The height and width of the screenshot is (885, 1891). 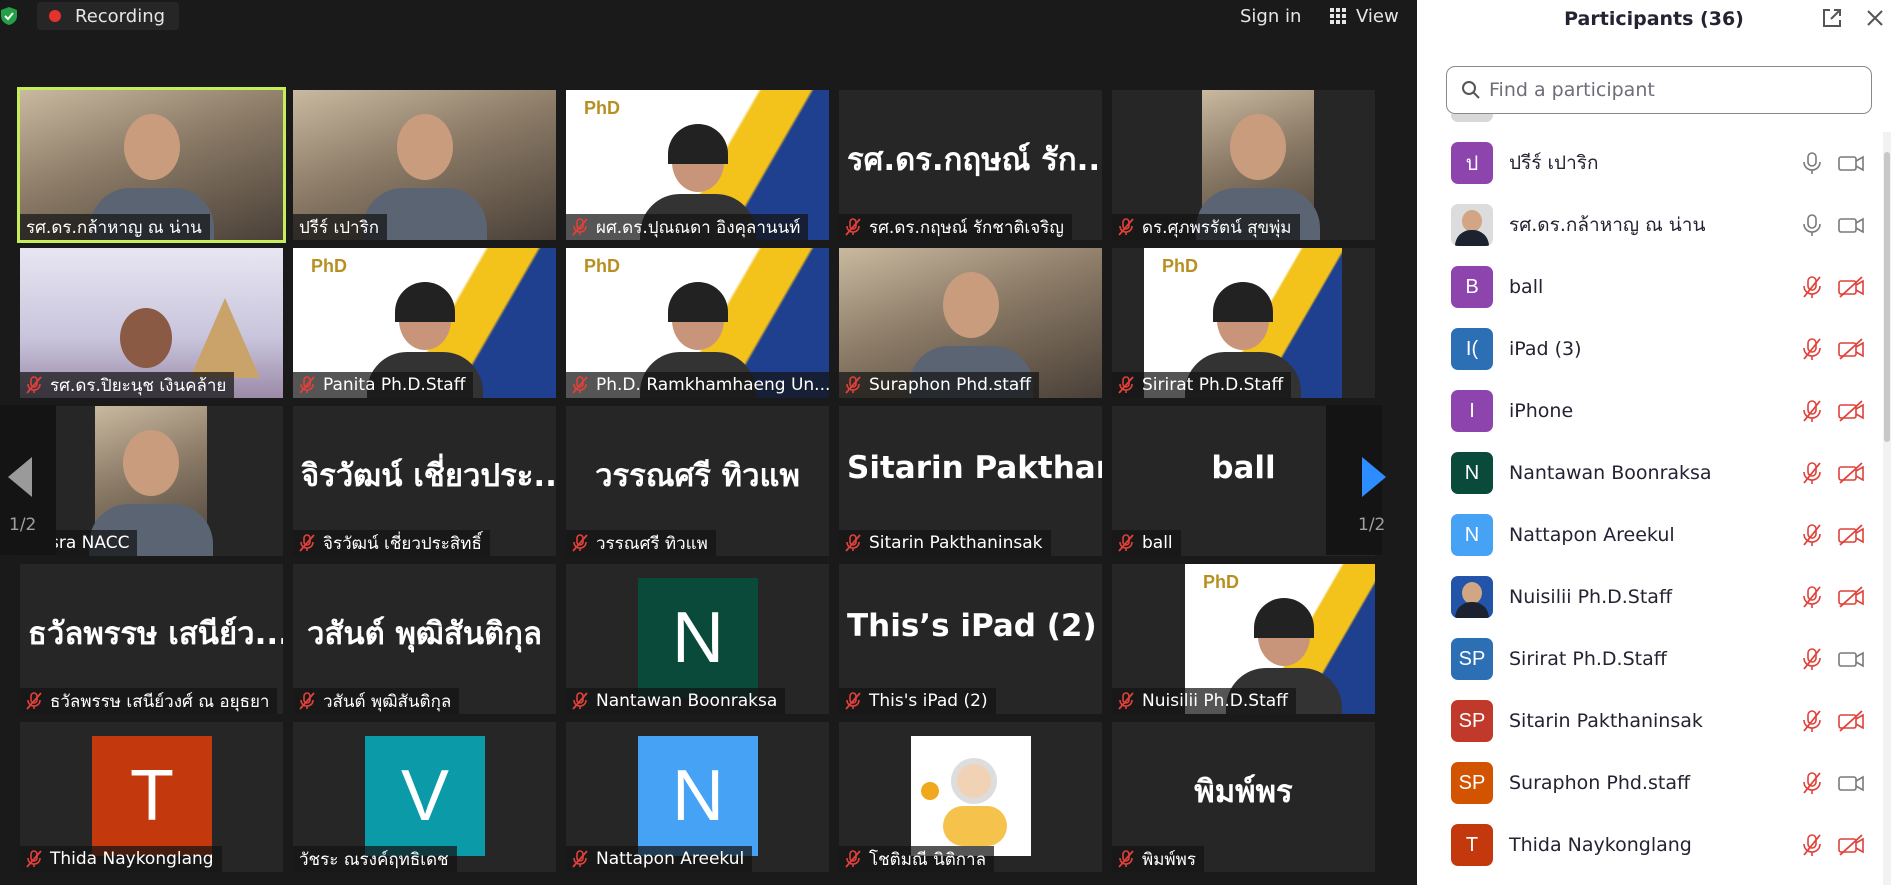 I want to click on participant-avatar, so click(x=1472, y=225).